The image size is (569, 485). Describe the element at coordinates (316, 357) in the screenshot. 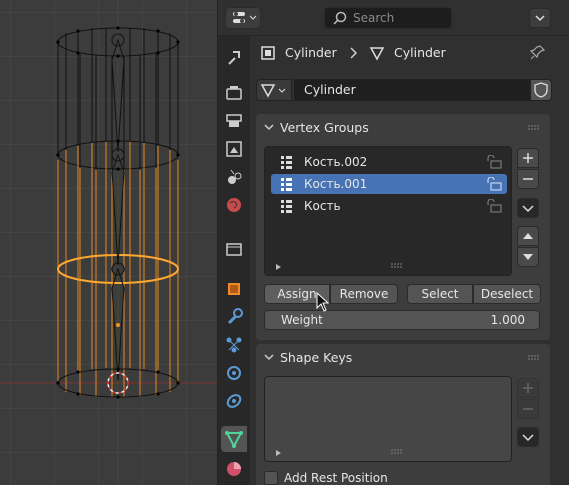

I see `panel-title: Shape Keys` at that location.